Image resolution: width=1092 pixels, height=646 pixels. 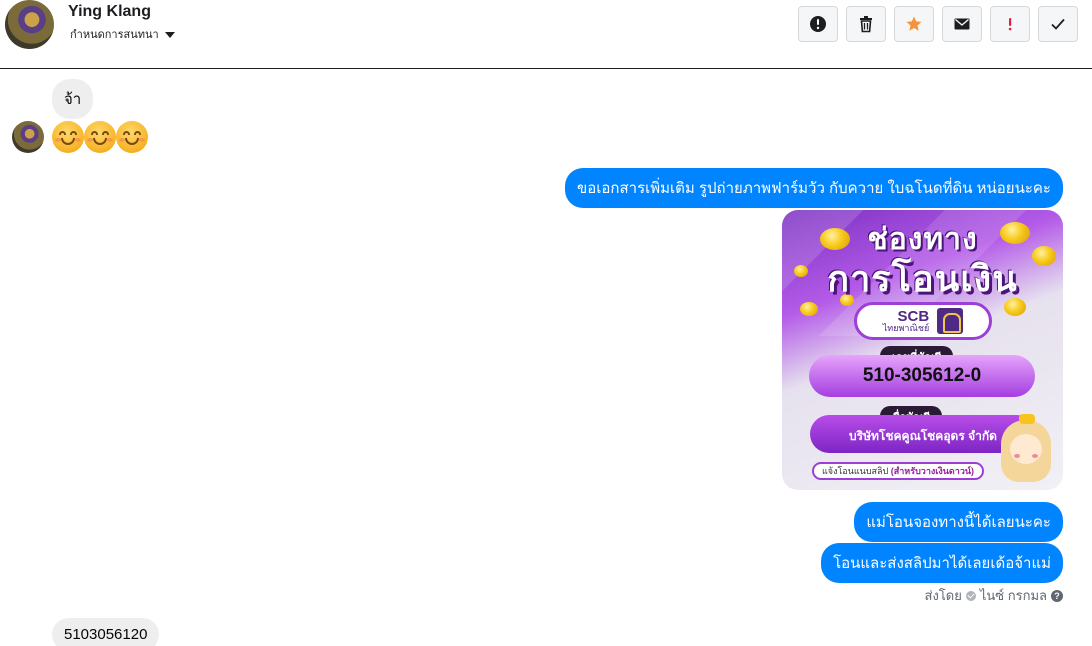 What do you see at coordinates (938, 24) in the screenshot?
I see `header-actions` at bounding box center [938, 24].